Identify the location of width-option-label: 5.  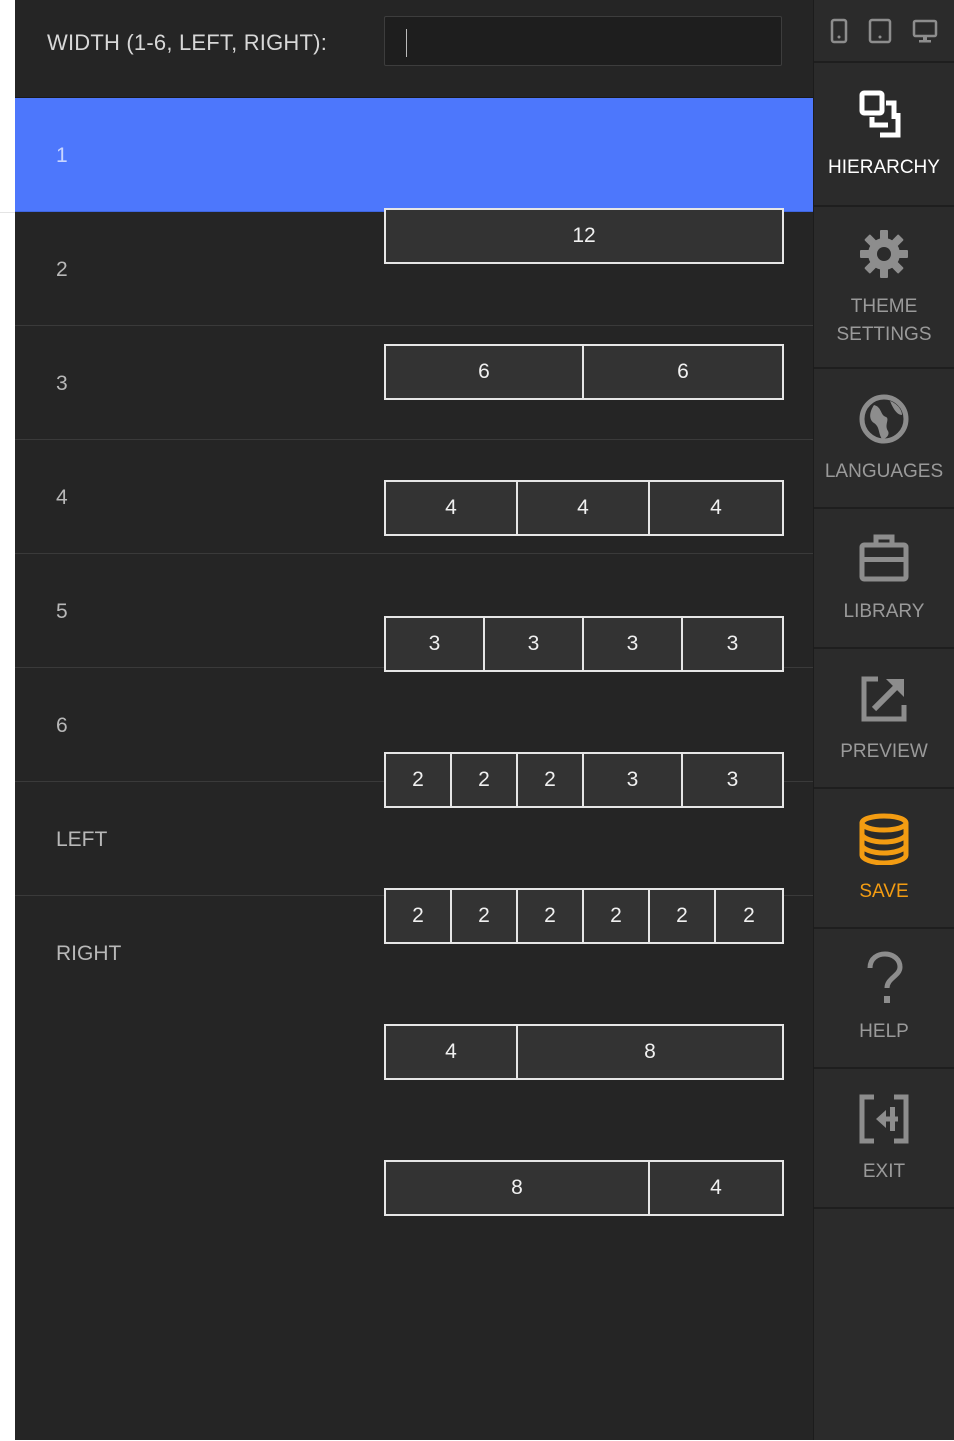
(62, 611).